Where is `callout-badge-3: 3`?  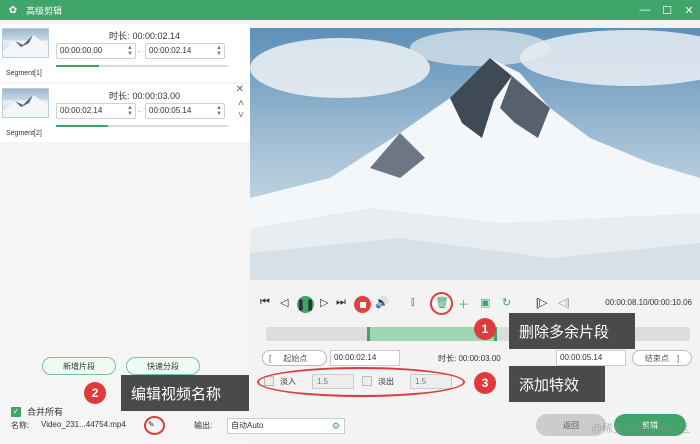
callout-badge-3: 3 is located at coordinates (485, 383).